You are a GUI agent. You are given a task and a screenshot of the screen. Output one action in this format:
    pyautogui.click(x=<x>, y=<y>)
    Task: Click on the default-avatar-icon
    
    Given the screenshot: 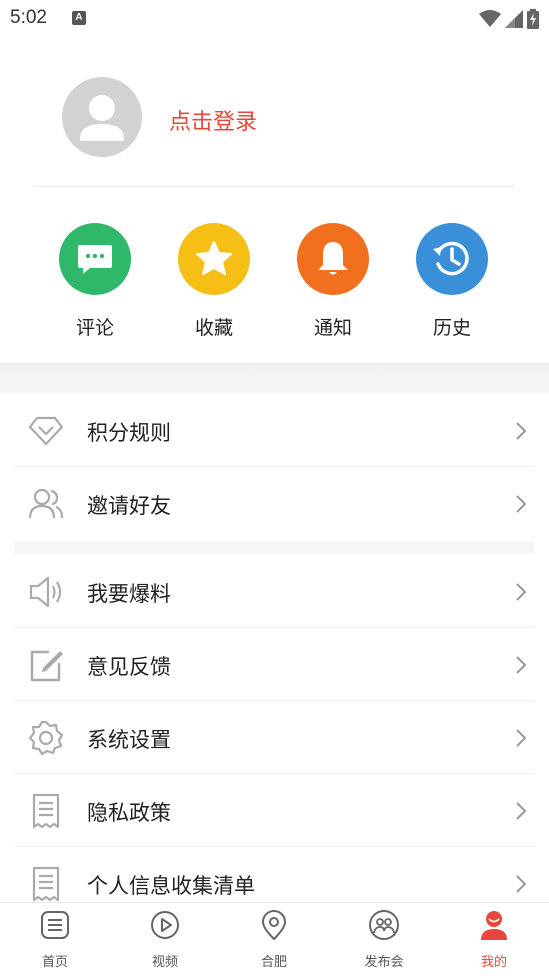 What is the action you would take?
    pyautogui.click(x=102, y=117)
    